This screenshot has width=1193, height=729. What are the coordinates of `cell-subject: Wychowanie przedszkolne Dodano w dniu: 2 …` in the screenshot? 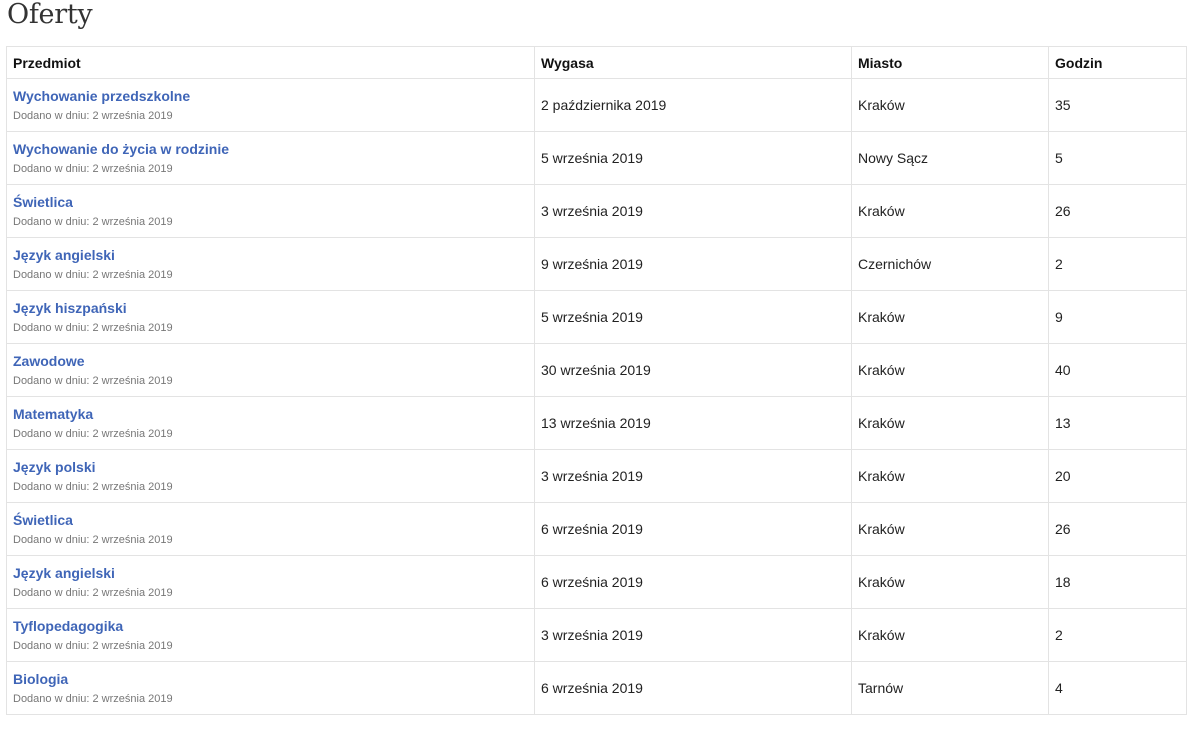 It's located at (270, 105).